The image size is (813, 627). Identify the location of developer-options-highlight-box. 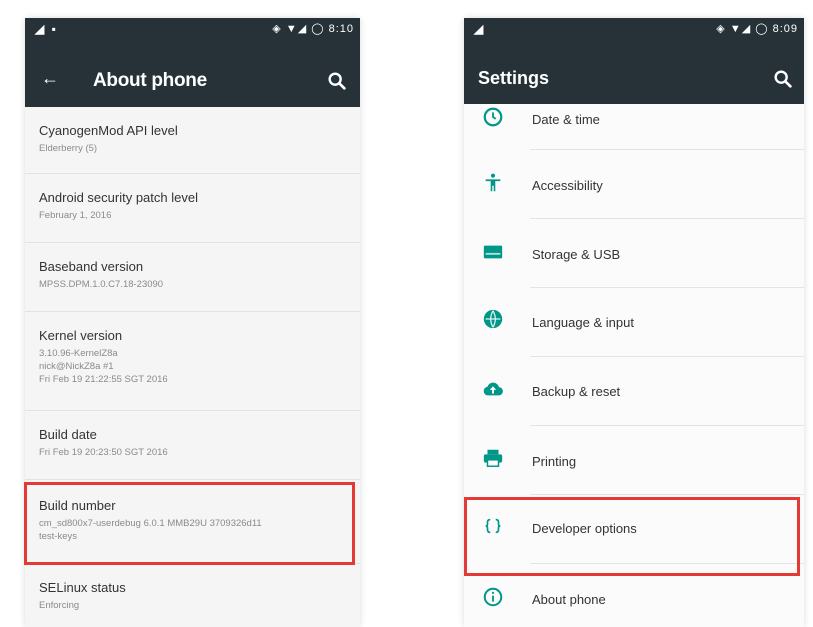
(632, 536).